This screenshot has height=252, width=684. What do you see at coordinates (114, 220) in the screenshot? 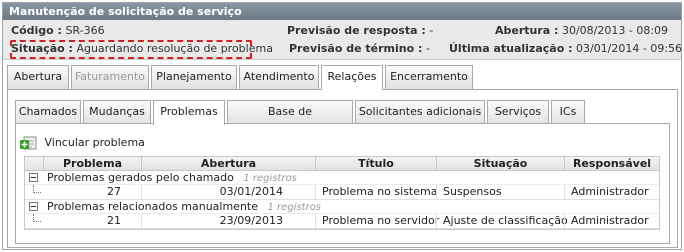
I see `cell-problema: 21` at bounding box center [114, 220].